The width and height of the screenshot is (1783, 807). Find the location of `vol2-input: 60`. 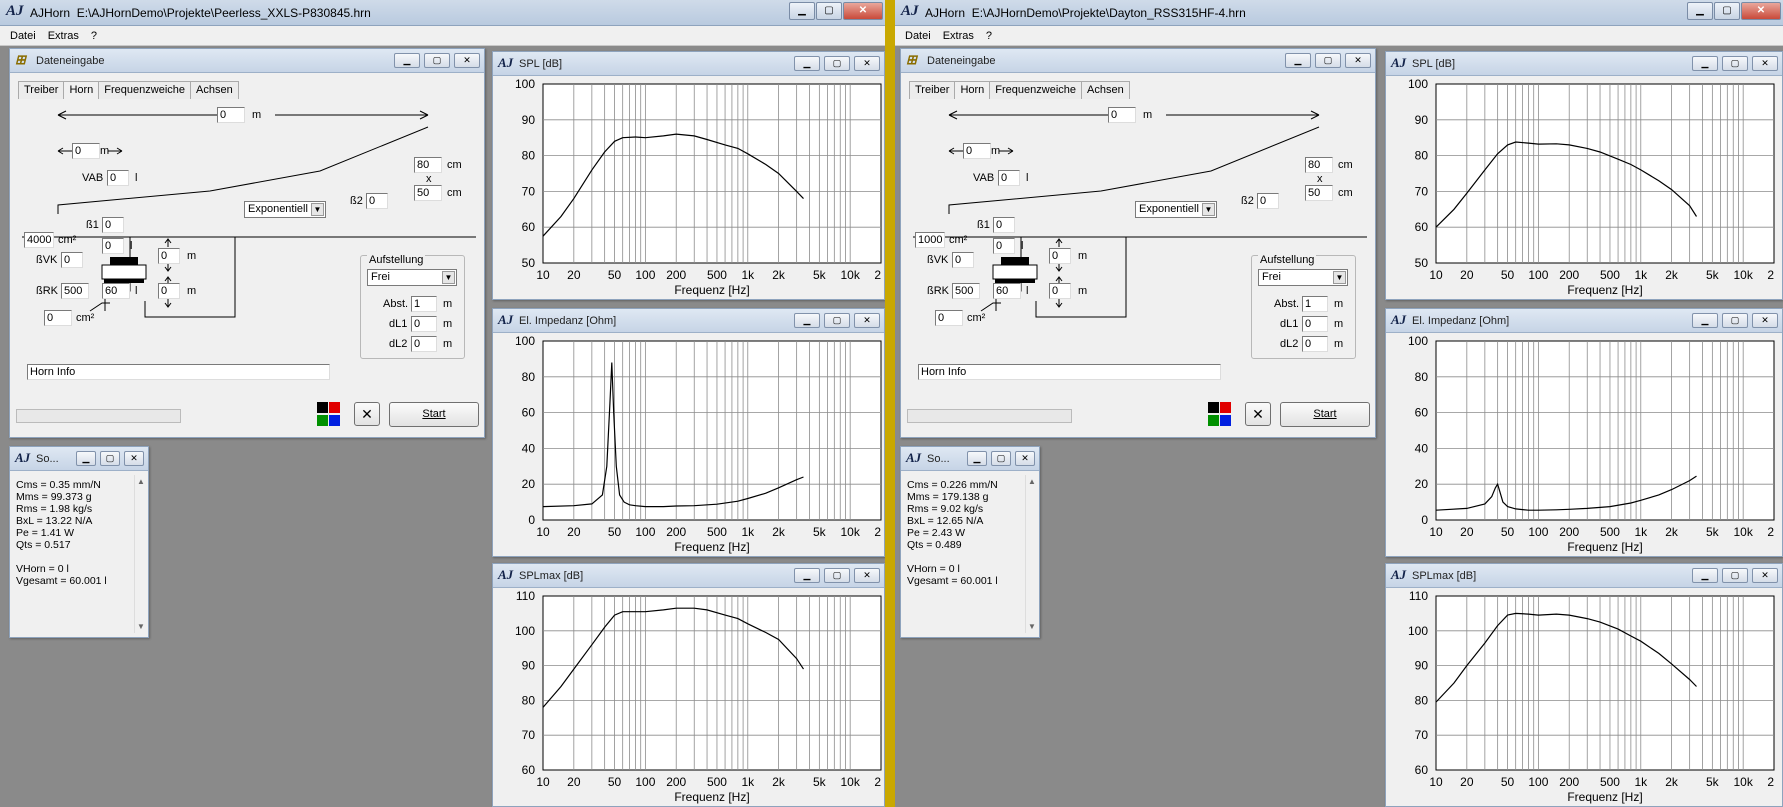

vol2-input: 60 is located at coordinates (116, 291).